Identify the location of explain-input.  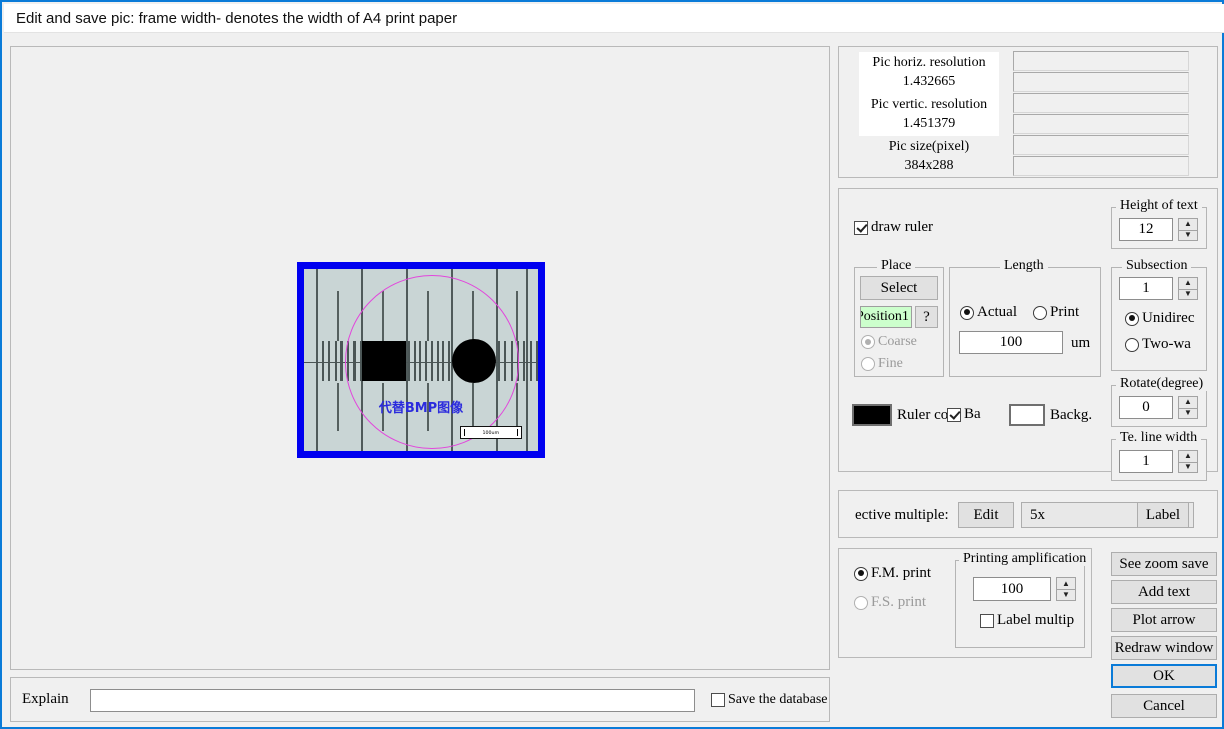
(392, 700).